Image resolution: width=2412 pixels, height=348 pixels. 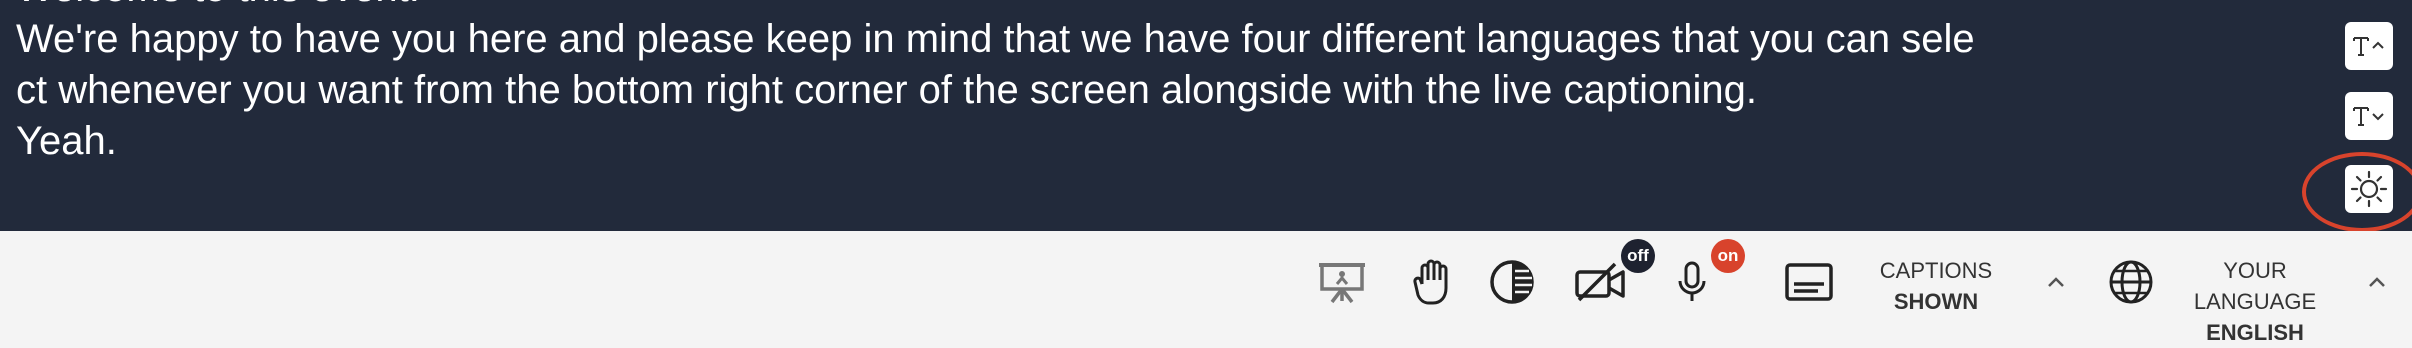 What do you see at coordinates (2255, 332) in the screenshot?
I see `language-value: ENGLISH` at bounding box center [2255, 332].